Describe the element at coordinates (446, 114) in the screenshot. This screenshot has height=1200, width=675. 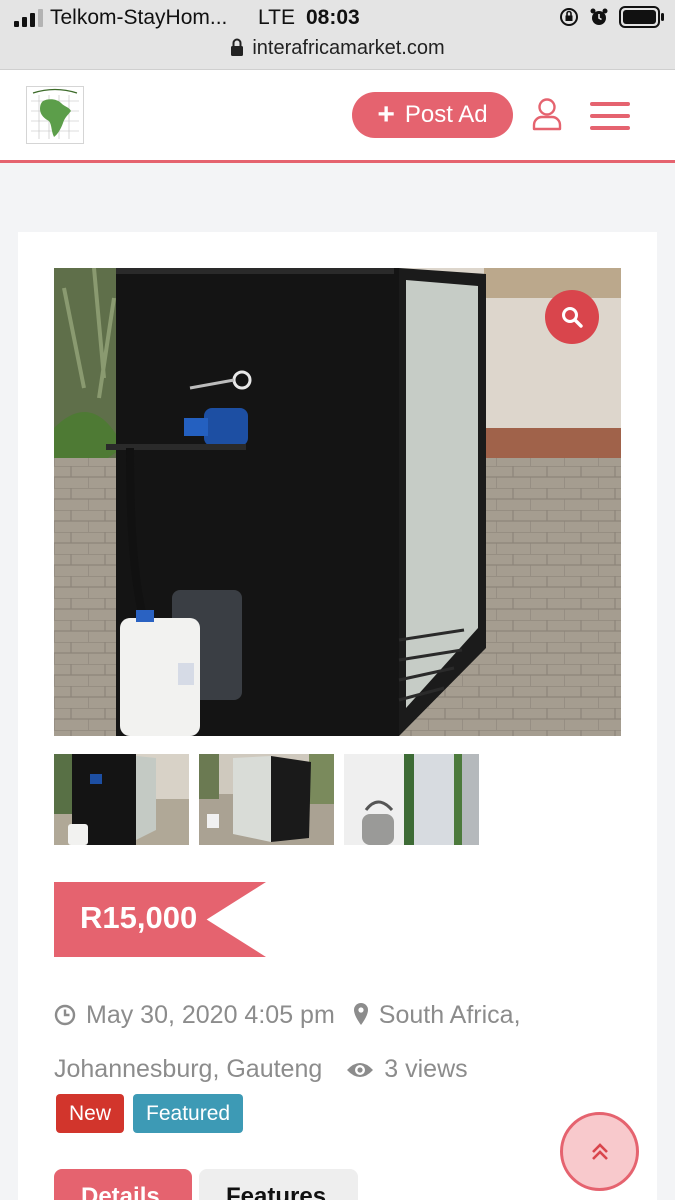
I see `post-ad-label: Post Ad` at that location.